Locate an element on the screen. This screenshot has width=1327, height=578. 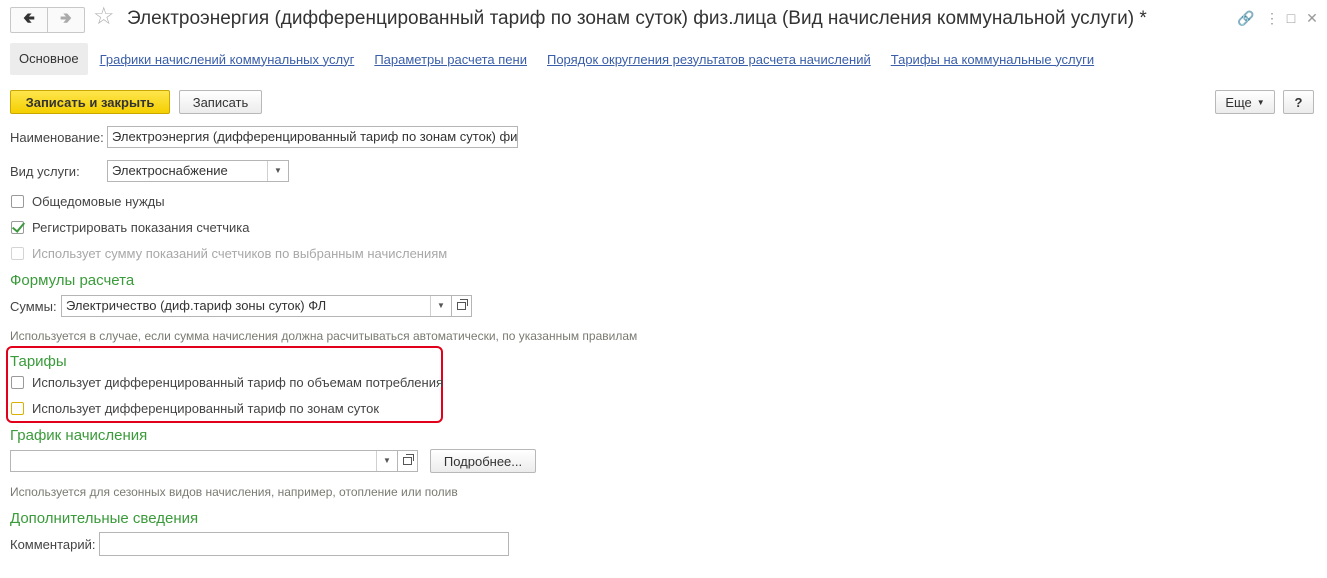
favorite-star-icon: ☆ is located at coordinates (104, 17).